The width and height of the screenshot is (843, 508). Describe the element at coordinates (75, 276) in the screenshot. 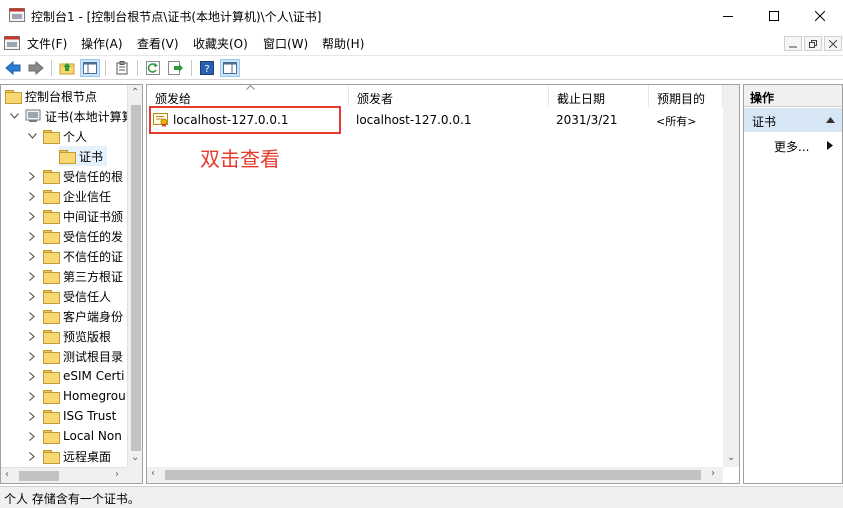

I see `tree-item-store-folder: 第三方根证` at that location.